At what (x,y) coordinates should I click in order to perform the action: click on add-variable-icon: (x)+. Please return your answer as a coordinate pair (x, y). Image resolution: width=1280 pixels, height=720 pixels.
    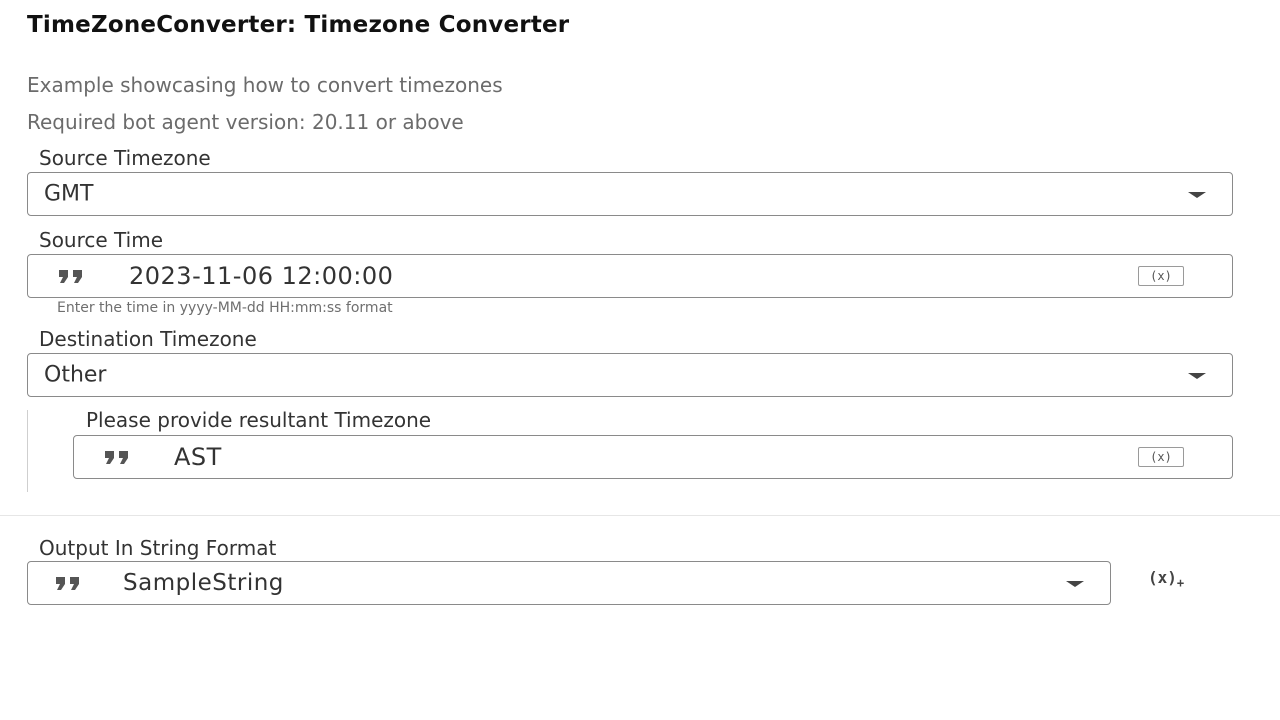
    Looking at the image, I should click on (1166, 579).